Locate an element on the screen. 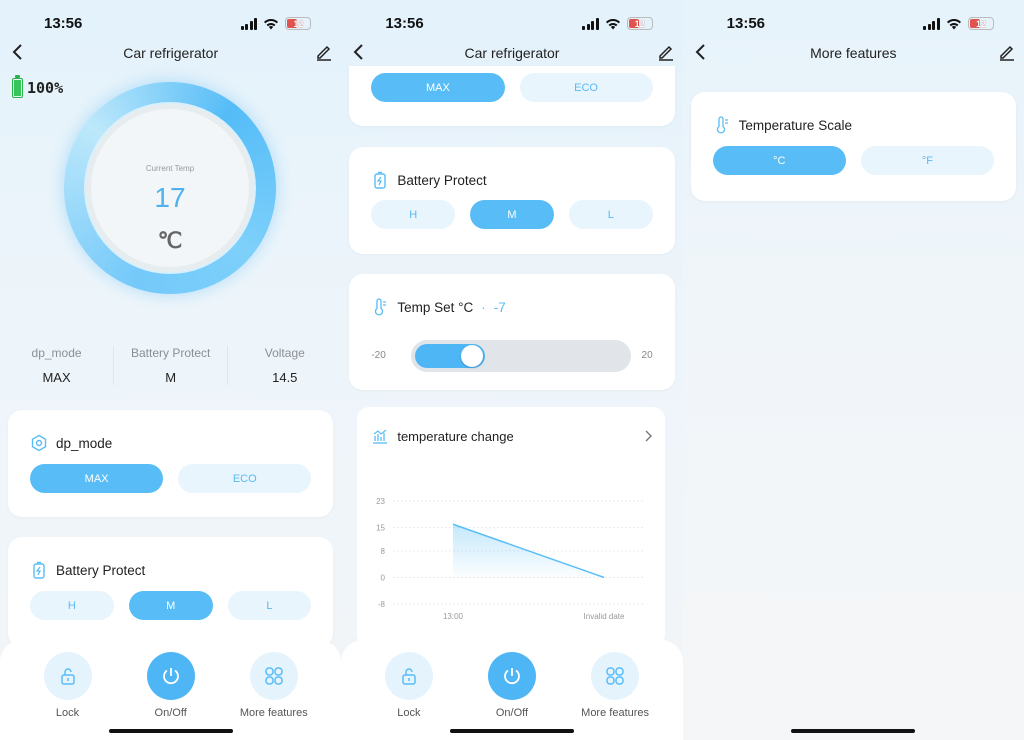 The height and width of the screenshot is (740, 1024). temperature-chart: 23 15 8 0 -8 13:00 Invalid date is located at coordinates (510, 559).